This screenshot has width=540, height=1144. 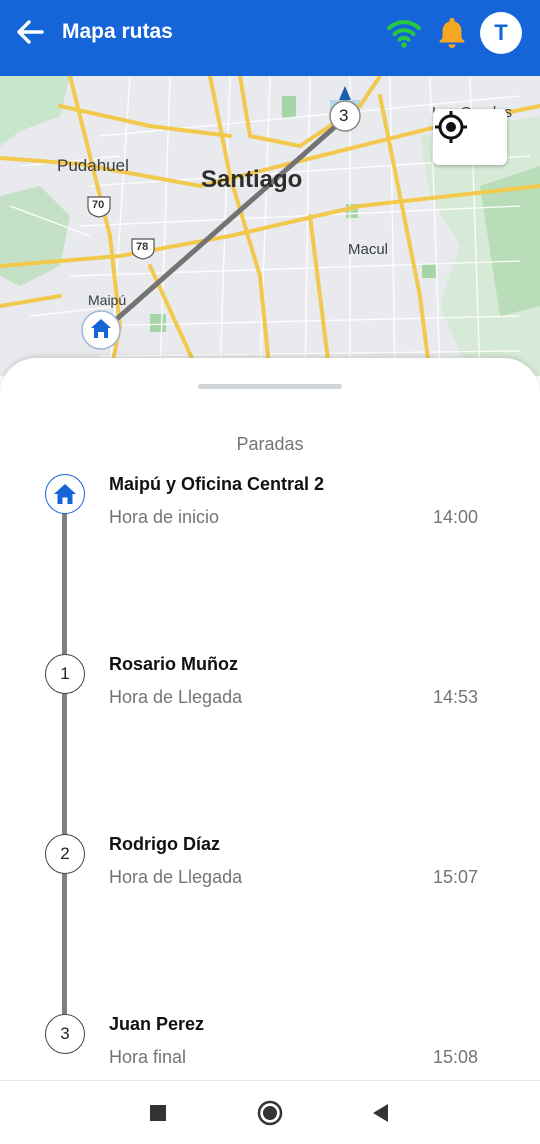 I want to click on home-icon, so click(x=65, y=494).